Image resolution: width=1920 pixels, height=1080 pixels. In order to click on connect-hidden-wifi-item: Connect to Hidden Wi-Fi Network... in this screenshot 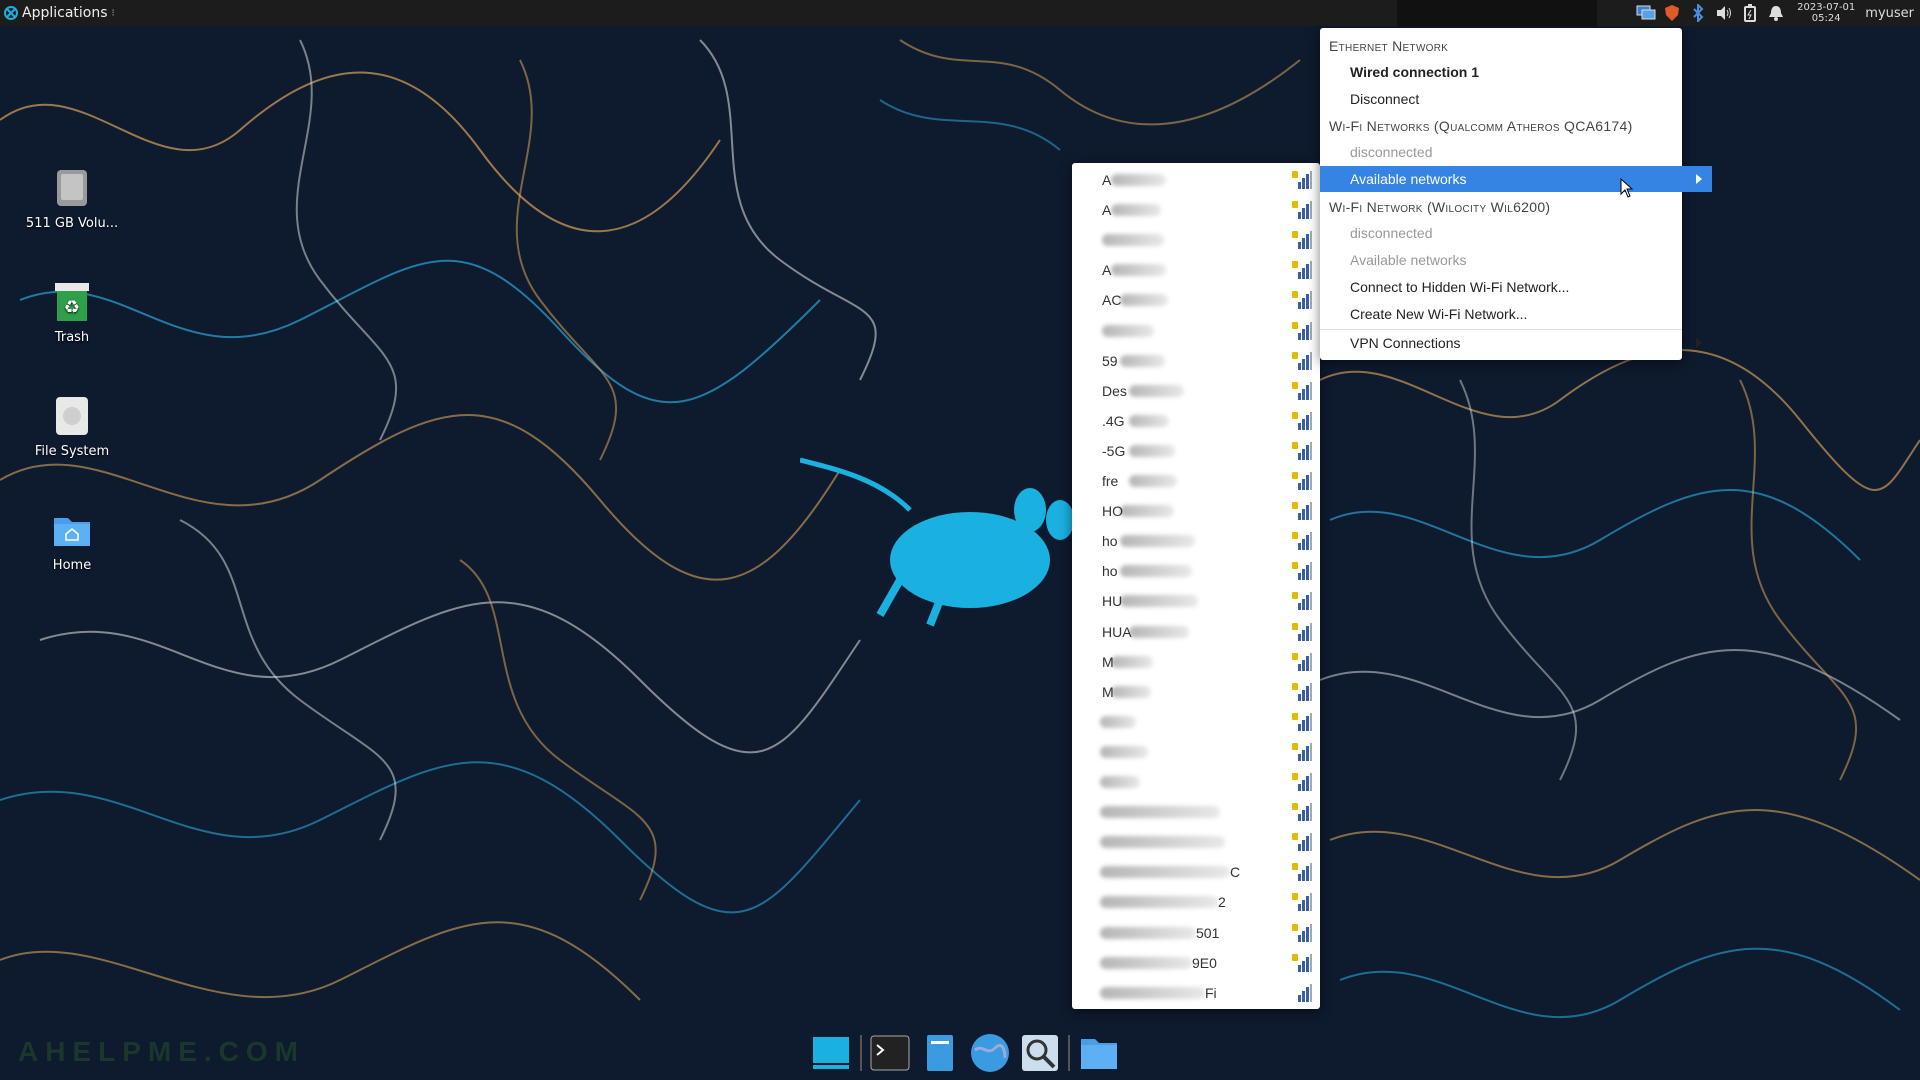, I will do `click(1516, 287)`.